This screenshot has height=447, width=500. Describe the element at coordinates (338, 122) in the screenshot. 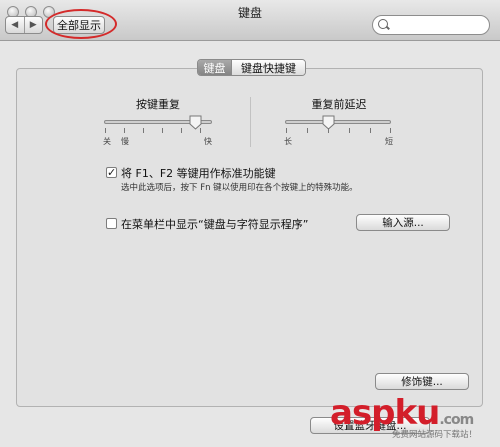

I see `delay-slider-track` at that location.